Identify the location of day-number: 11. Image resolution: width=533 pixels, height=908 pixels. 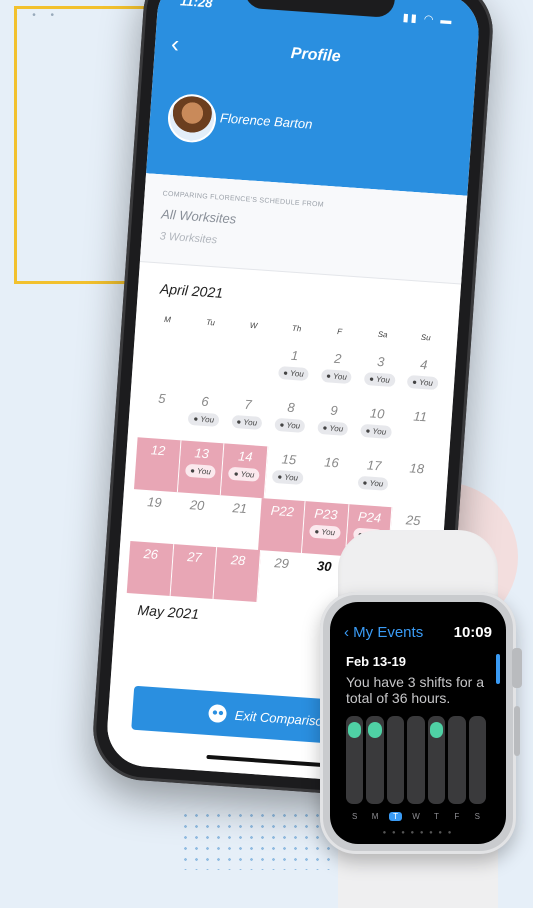
(420, 416).